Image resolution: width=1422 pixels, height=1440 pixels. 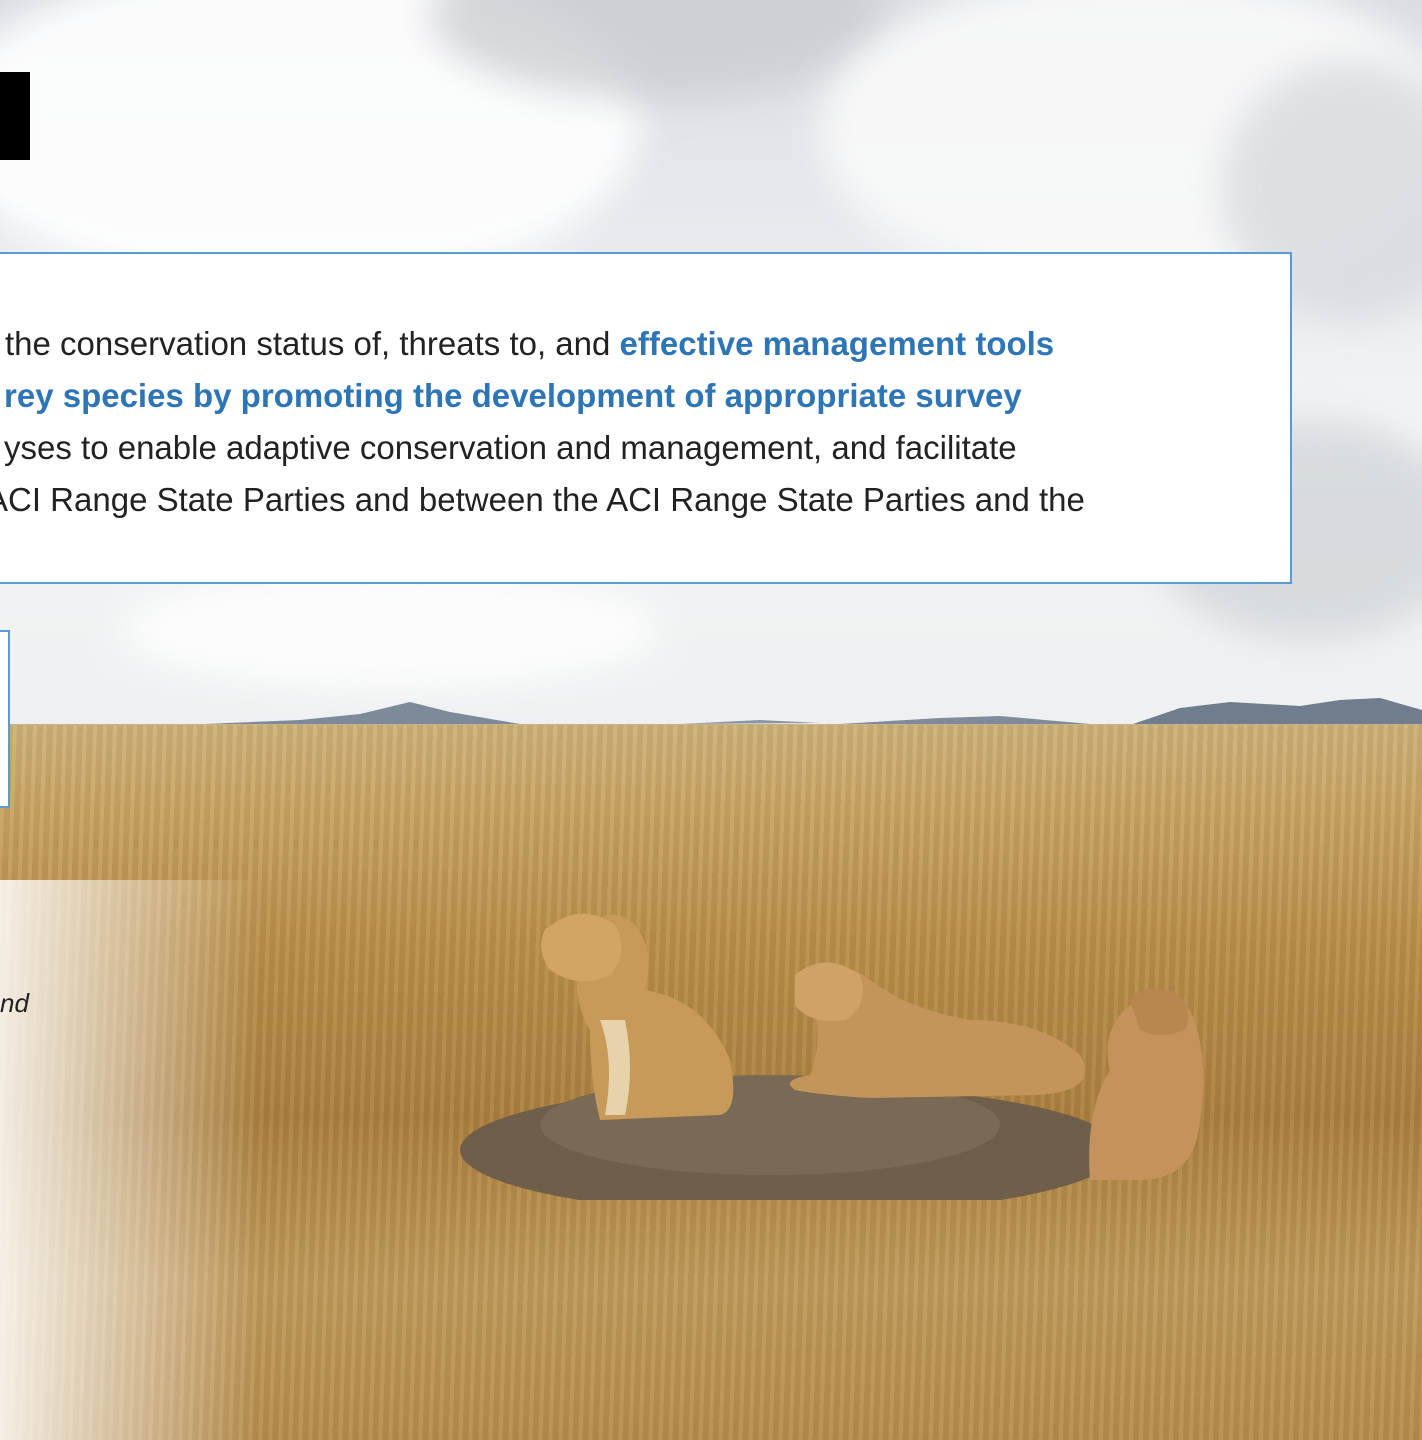 I want to click on cloud, so click(x=390, y=630).